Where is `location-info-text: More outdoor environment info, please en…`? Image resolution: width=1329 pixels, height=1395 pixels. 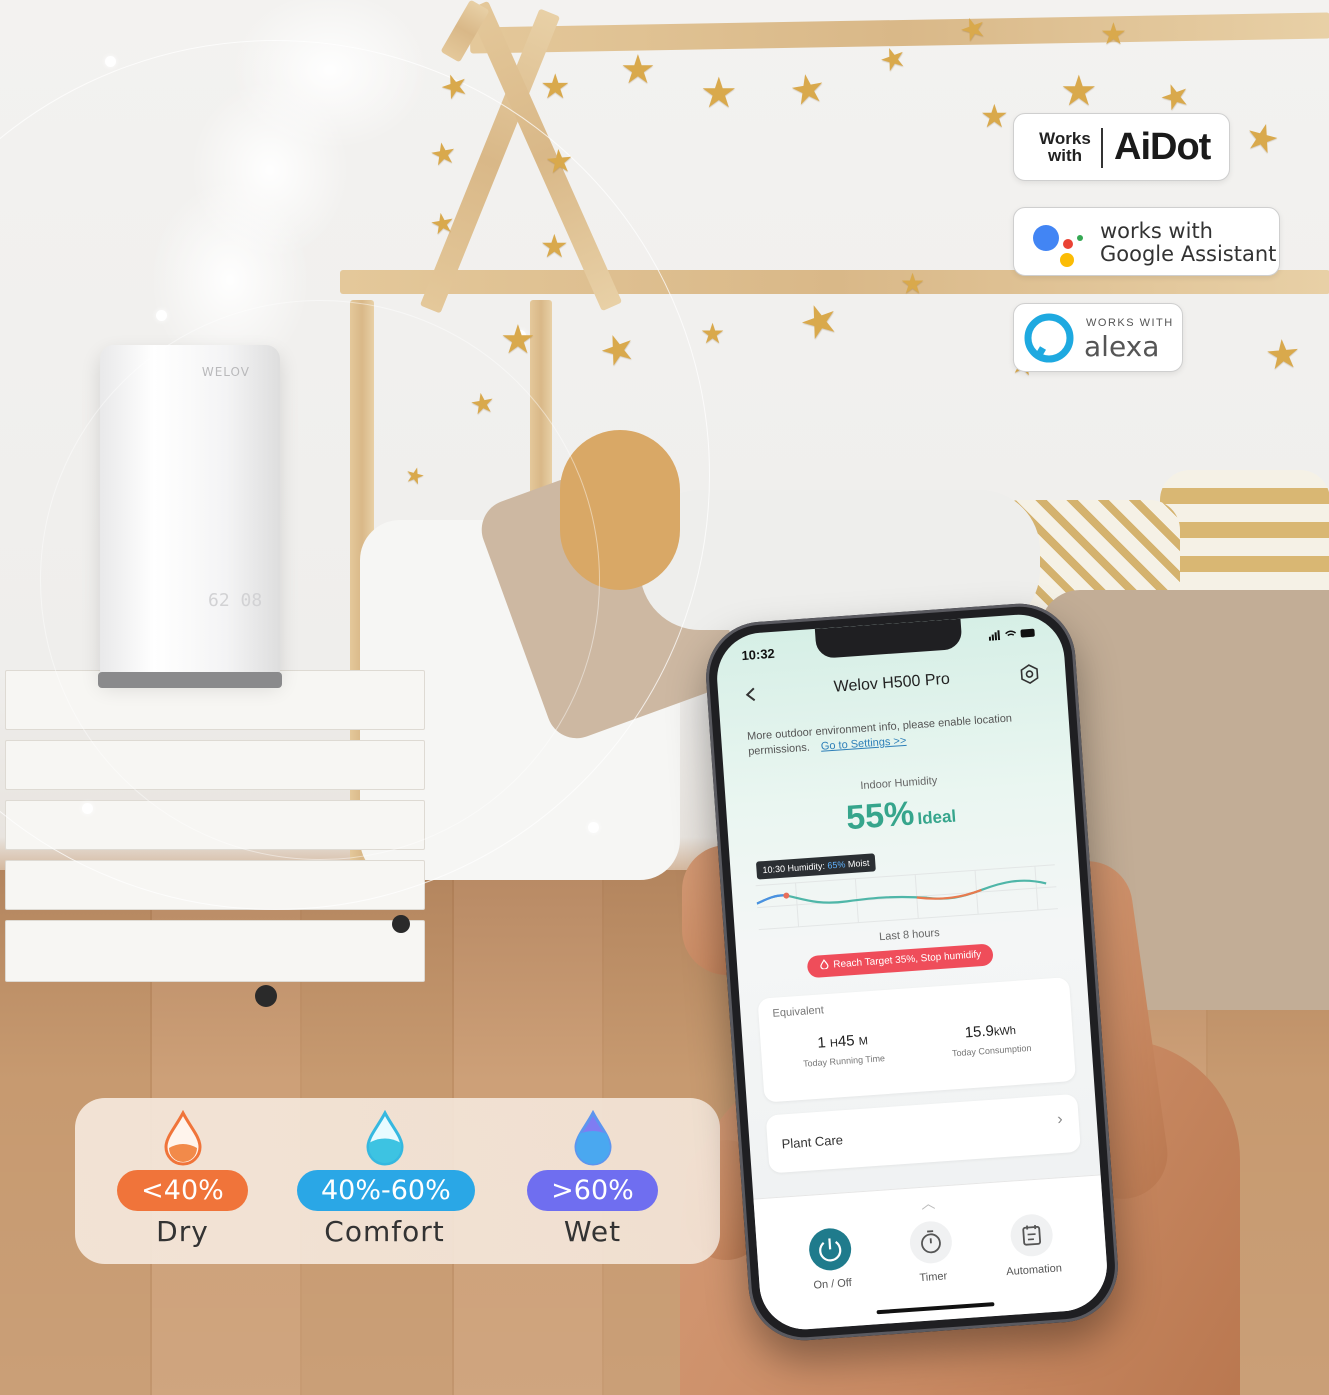
location-info-text: More outdoor environment info, please en… is located at coordinates (879, 735).